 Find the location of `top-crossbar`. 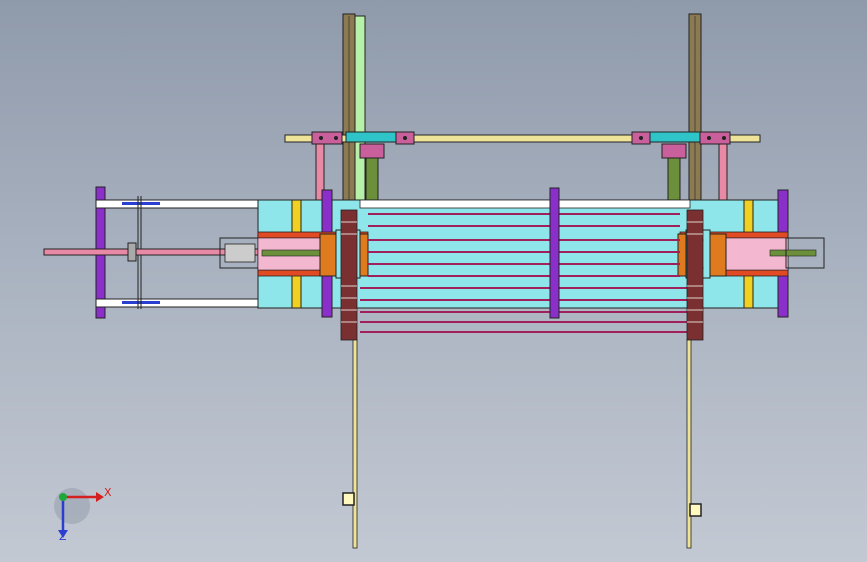

top-crossbar is located at coordinates (522, 138).